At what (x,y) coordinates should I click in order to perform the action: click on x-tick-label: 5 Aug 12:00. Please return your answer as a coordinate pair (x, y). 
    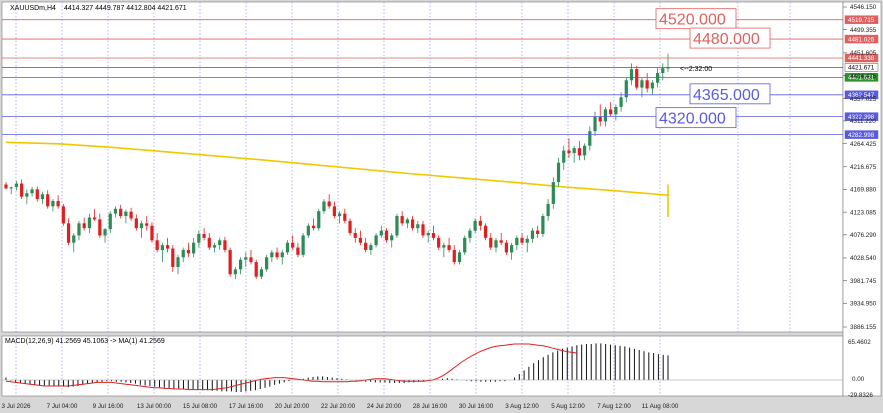
    Looking at the image, I should click on (568, 406).